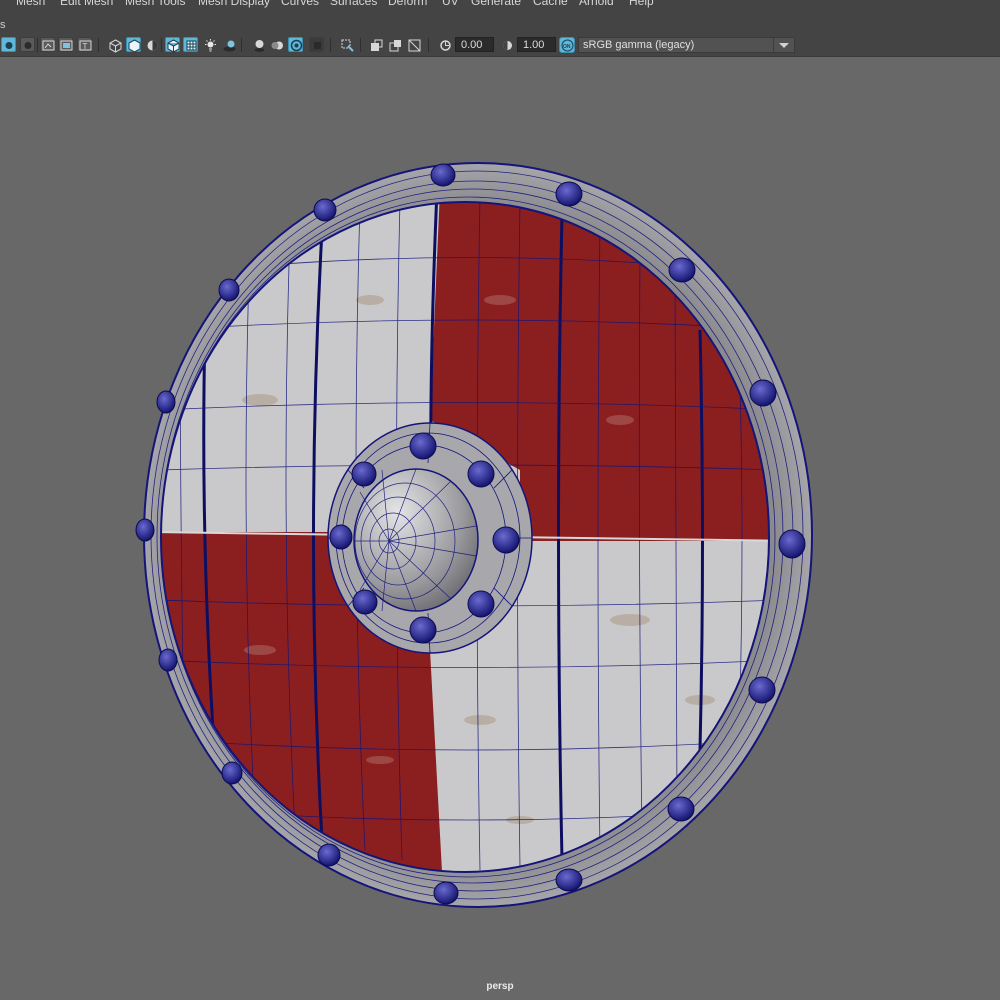 This screenshot has width=1000, height=1000. What do you see at coordinates (3, 25) in the screenshot?
I see `panel-menu-label: s` at bounding box center [3, 25].